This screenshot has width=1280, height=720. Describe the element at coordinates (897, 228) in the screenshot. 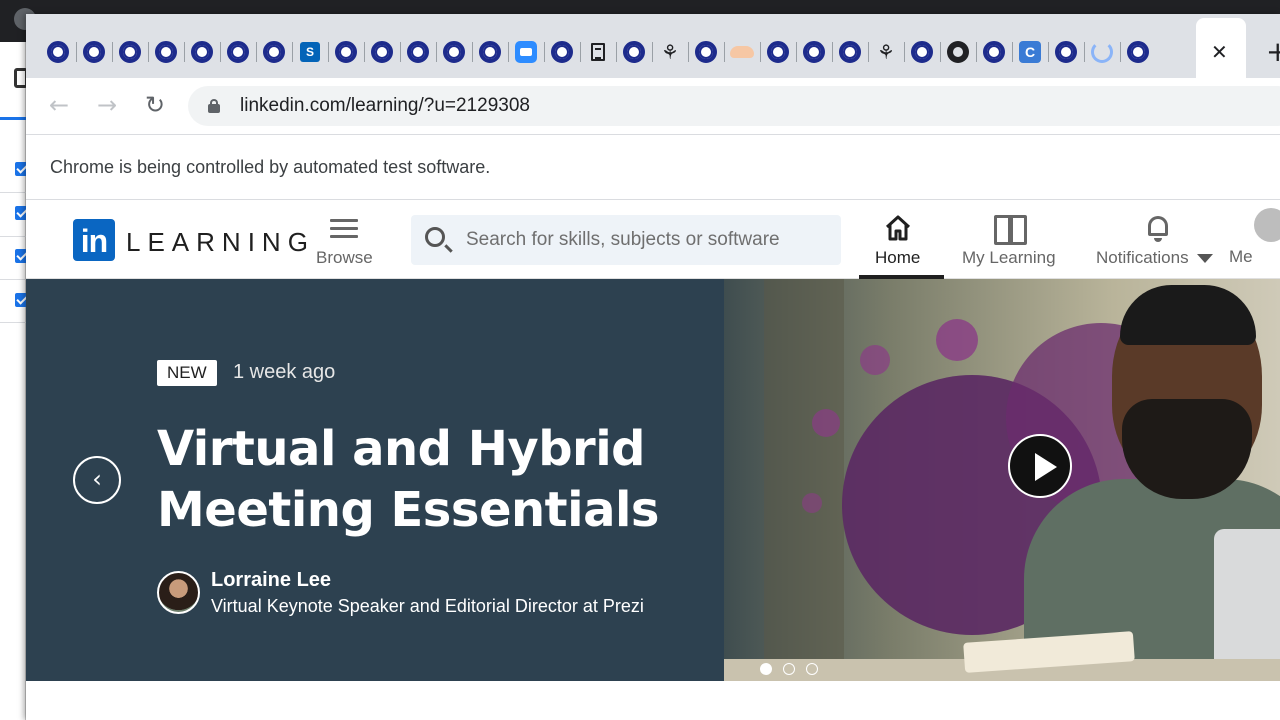

I see `home-icon` at that location.